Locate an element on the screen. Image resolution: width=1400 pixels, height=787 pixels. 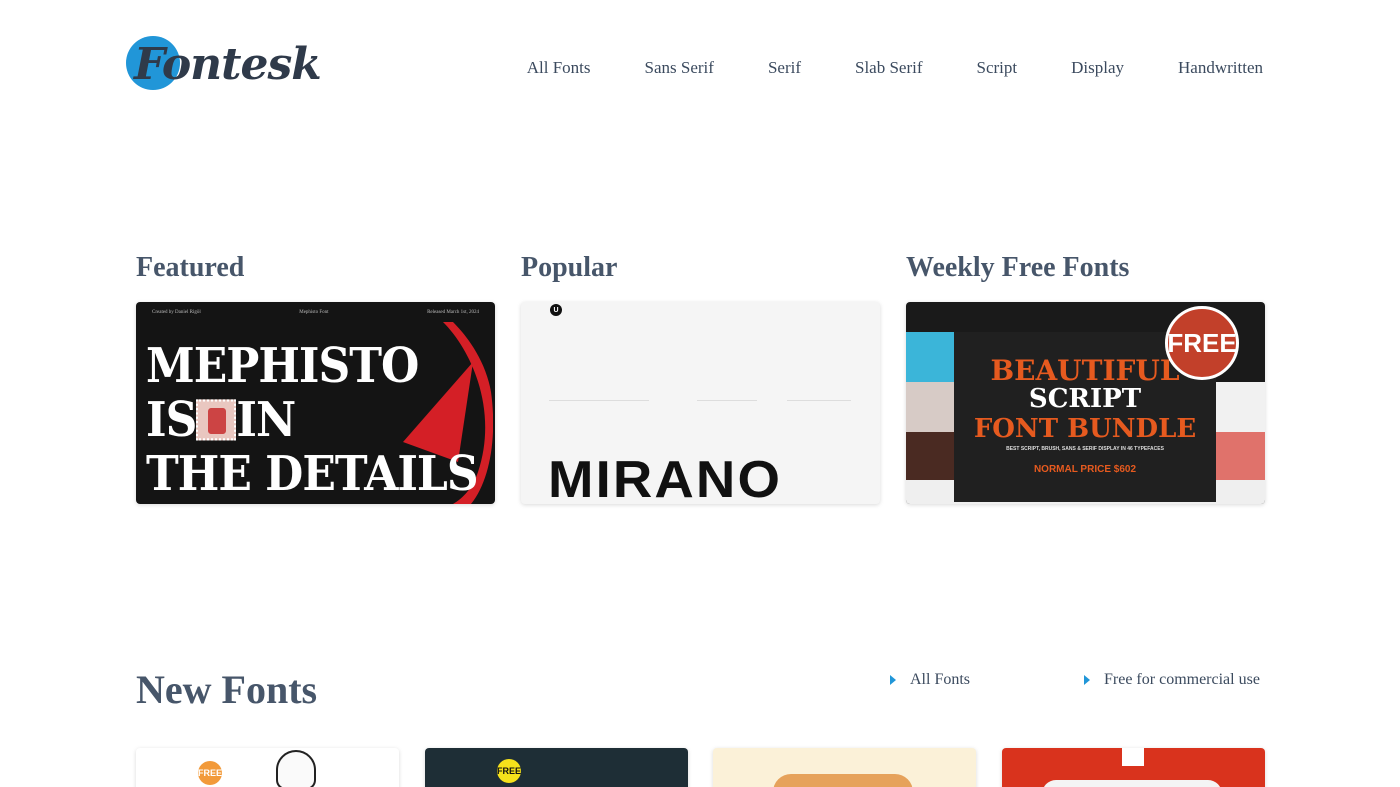
new-fonts-title: New Fonts is located at coordinates (227, 689).